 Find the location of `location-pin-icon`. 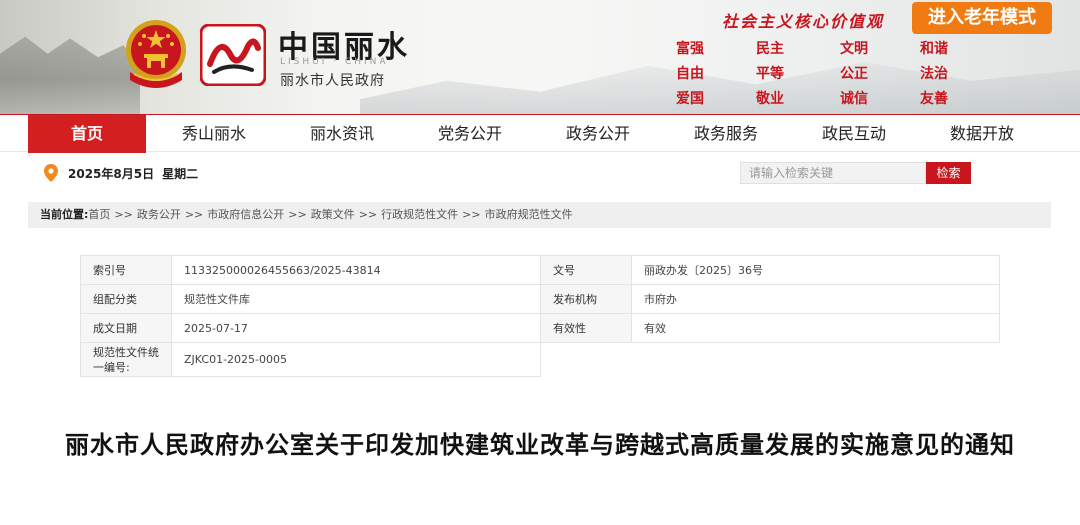

location-pin-icon is located at coordinates (51, 173).